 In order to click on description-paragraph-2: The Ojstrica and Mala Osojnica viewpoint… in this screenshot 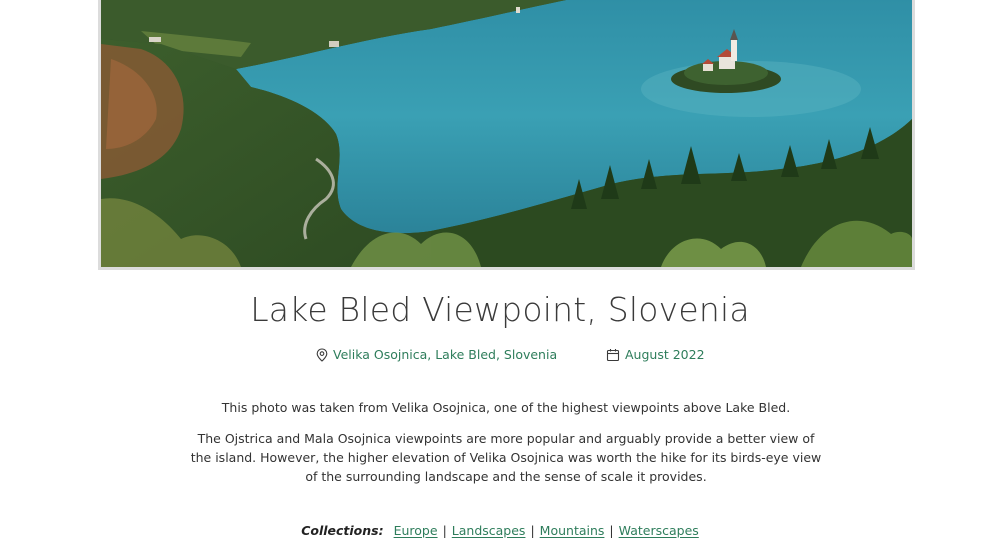, I will do `click(506, 457)`.